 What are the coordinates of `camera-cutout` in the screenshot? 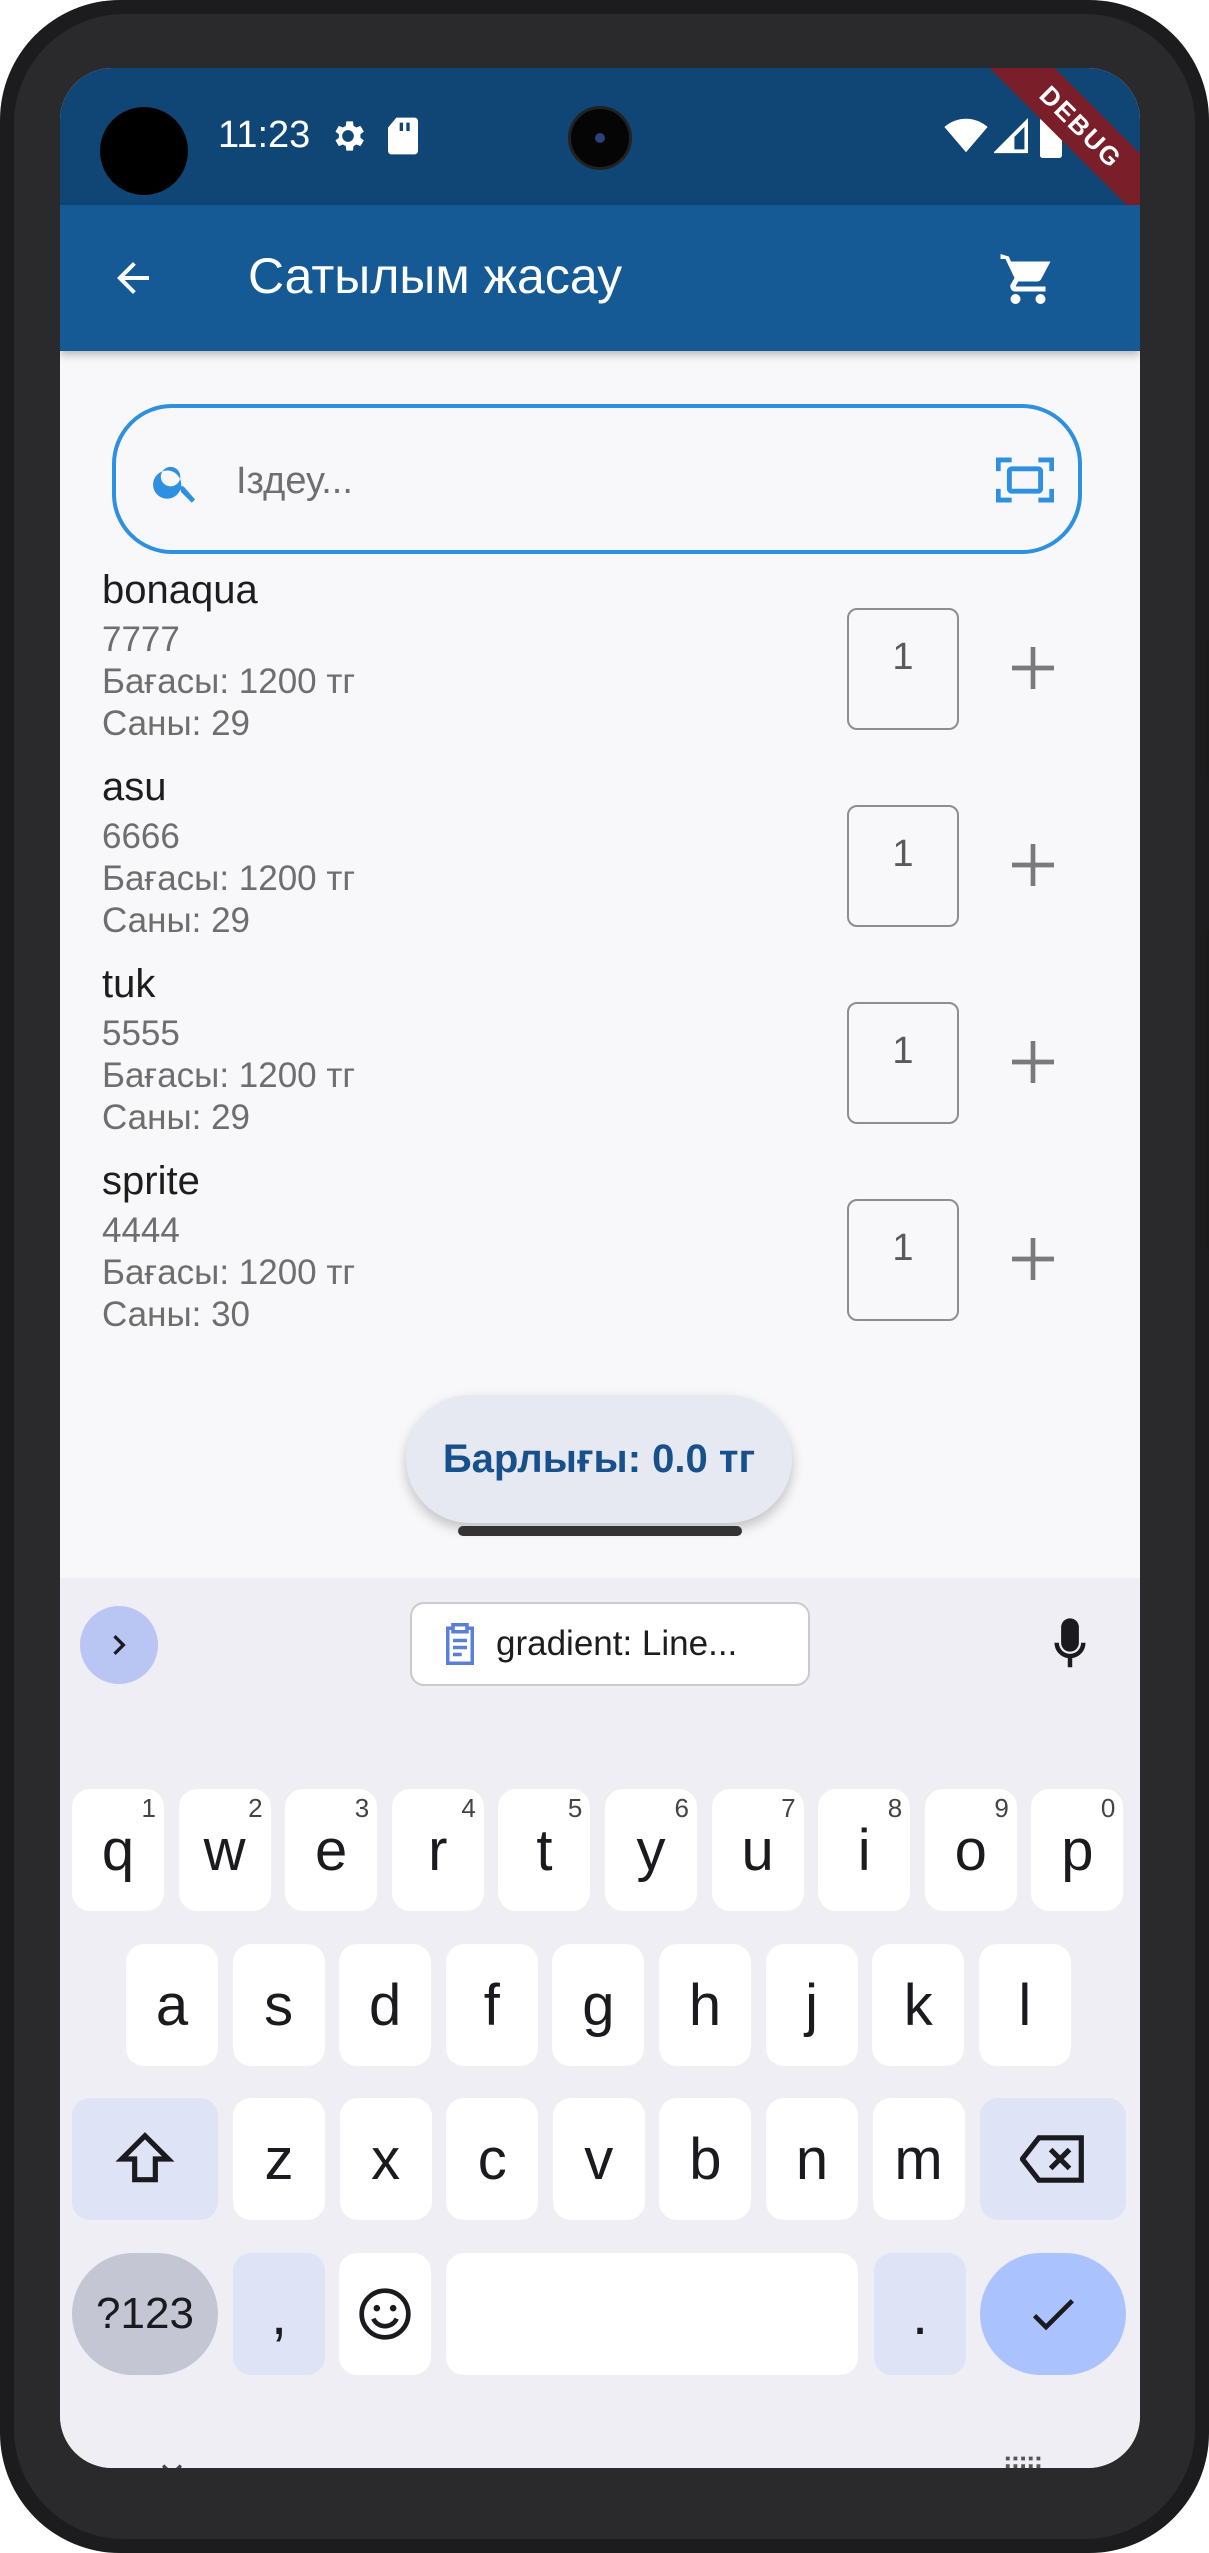 It's located at (144, 151).